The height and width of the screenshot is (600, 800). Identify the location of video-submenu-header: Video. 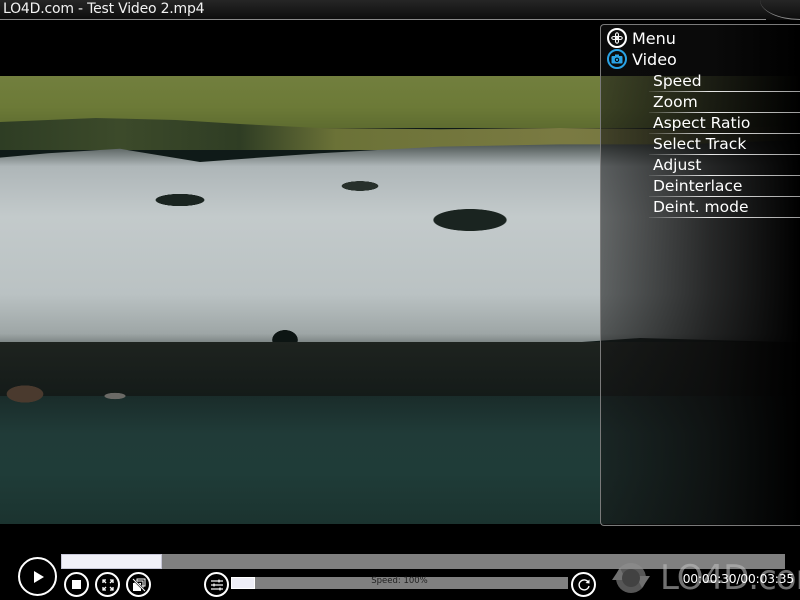
(642, 59).